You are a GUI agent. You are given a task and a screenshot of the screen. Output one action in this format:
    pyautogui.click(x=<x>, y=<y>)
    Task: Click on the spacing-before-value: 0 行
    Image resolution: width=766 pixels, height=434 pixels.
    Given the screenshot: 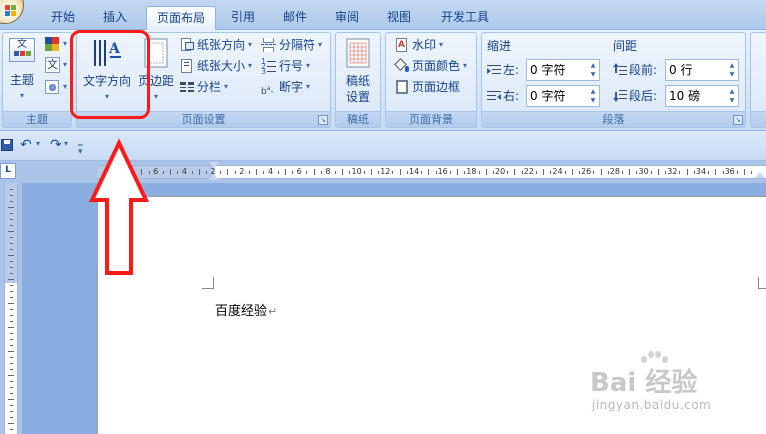 What is the action you would take?
    pyautogui.click(x=681, y=70)
    